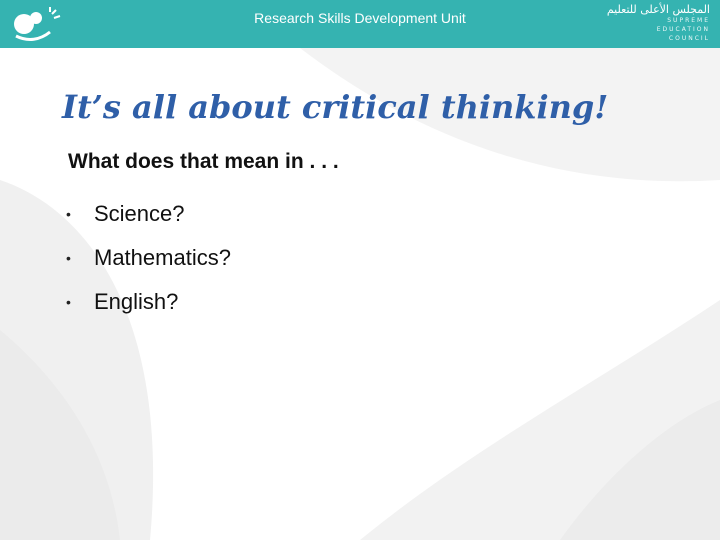 The height and width of the screenshot is (540, 720). Describe the element at coordinates (203, 161) in the screenshot. I see `slide-subtitle: What does that mean in . . .` at that location.